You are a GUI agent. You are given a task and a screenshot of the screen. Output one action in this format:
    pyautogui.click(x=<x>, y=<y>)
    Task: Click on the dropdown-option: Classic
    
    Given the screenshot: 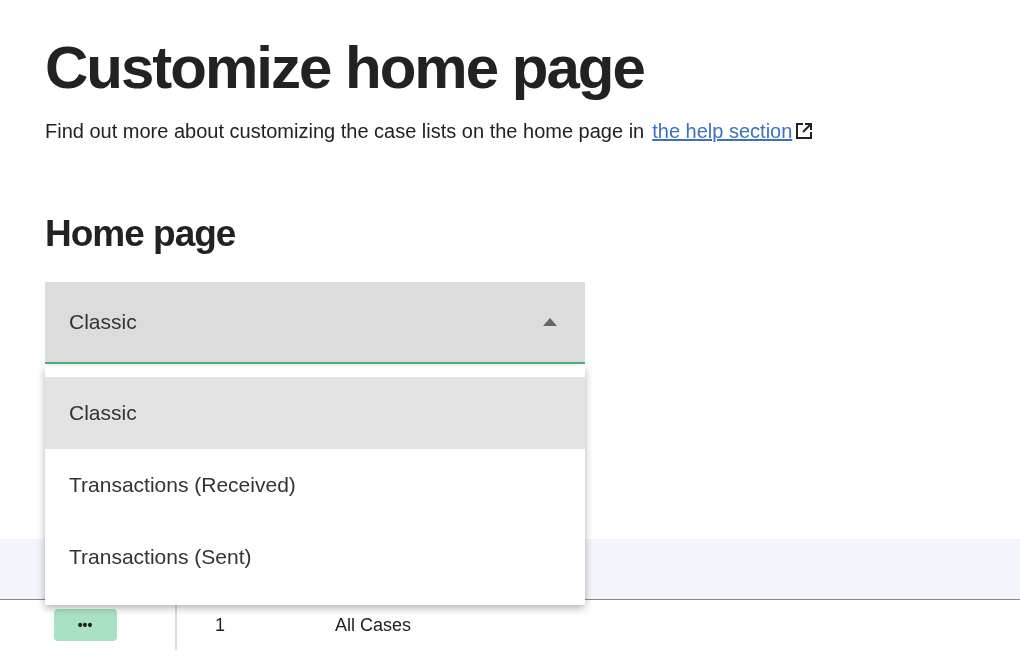 What is the action you would take?
    pyautogui.click(x=315, y=413)
    